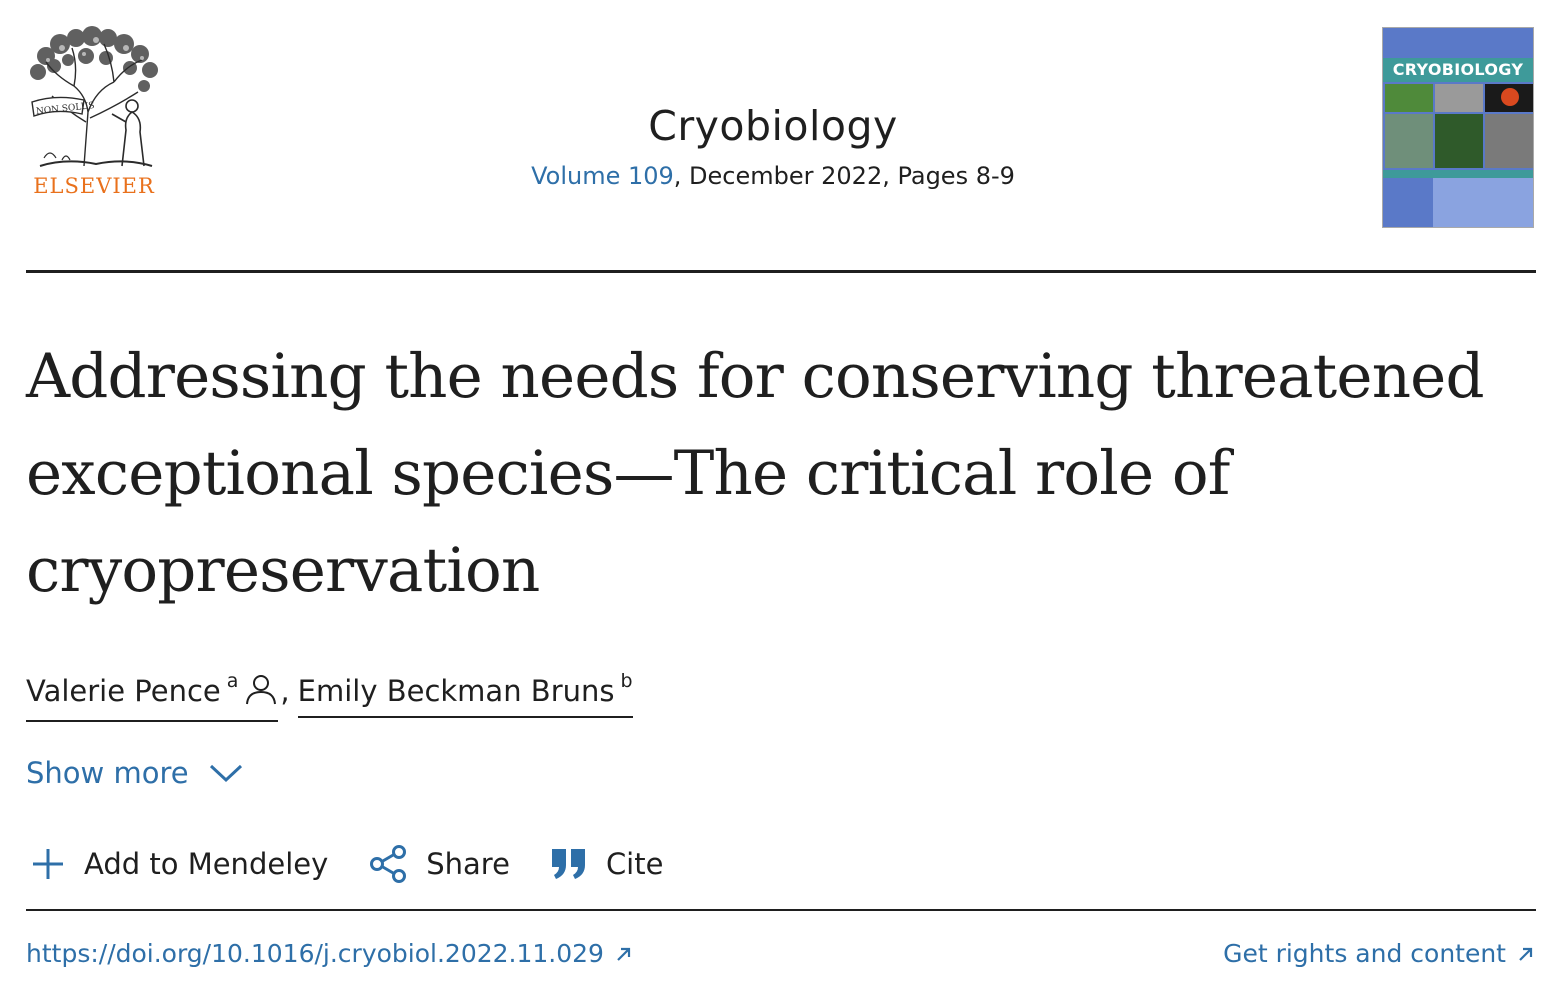  I want to click on author-list: Valerie Pence a, Emily Beckman Bruns b, so click(329, 689).